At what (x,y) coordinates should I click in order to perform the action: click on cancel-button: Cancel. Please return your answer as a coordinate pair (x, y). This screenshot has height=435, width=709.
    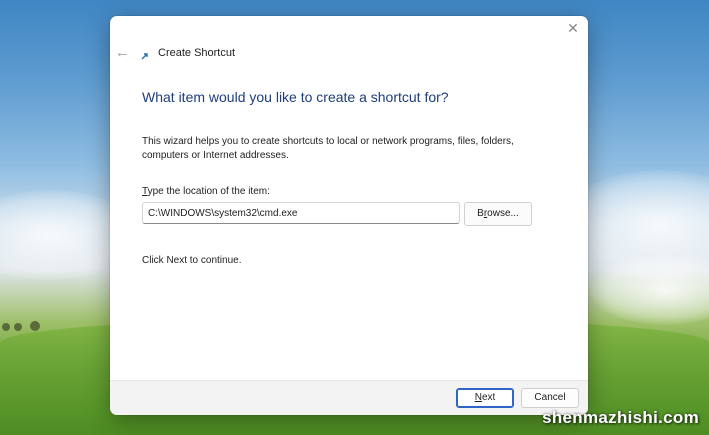
    Looking at the image, I should click on (550, 398).